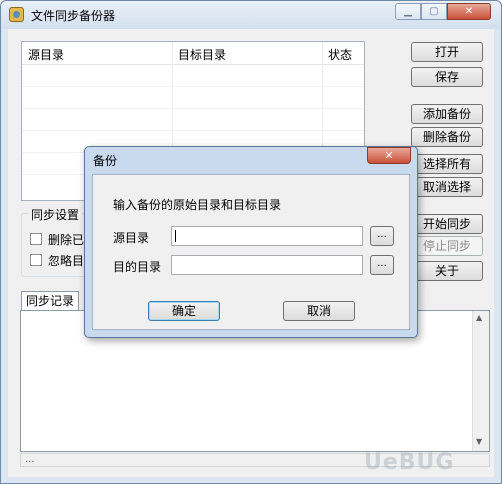 Image resolution: width=502 pixels, height=484 pixels. Describe the element at coordinates (447, 246) in the screenshot. I see `stop-sync-button: 停止同步` at that location.